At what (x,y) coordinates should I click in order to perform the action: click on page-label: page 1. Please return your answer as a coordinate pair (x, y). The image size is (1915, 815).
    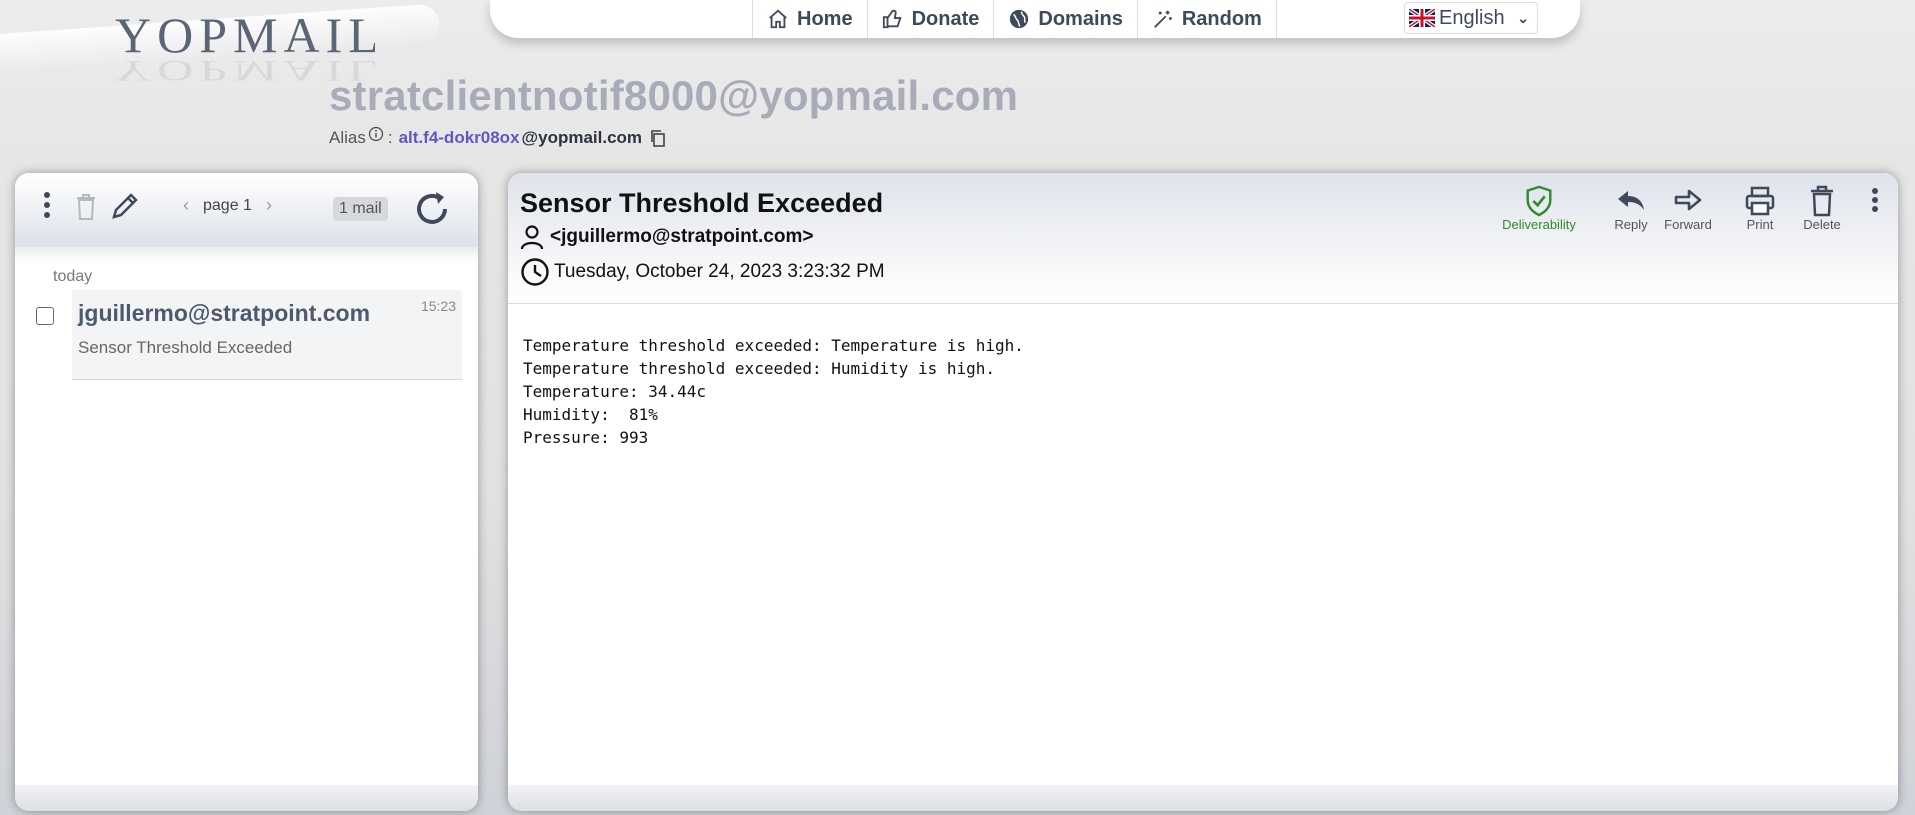
    Looking at the image, I should click on (227, 205).